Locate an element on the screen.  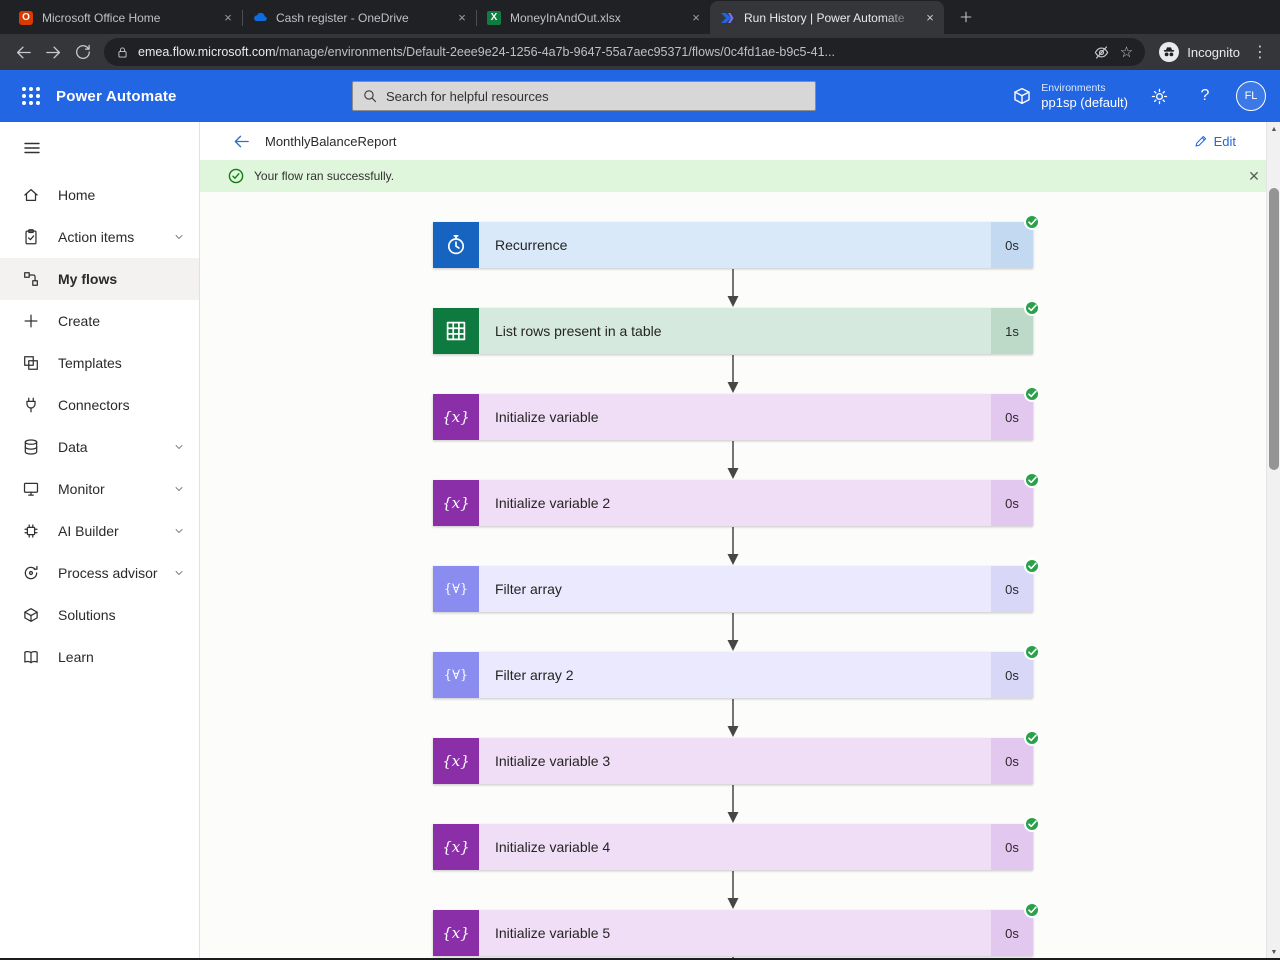
sidebar-item-learn: Learn is located at coordinates (99, 657).